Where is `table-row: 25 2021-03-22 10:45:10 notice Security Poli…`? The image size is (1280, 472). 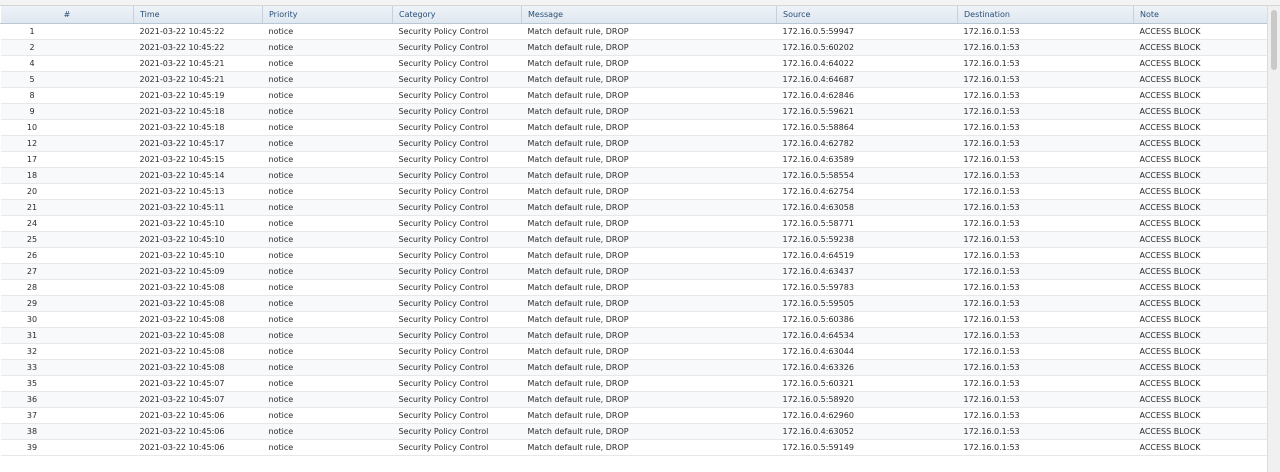 table-row: 25 2021-03-22 10:45:10 notice Security Poli… is located at coordinates (634, 239).